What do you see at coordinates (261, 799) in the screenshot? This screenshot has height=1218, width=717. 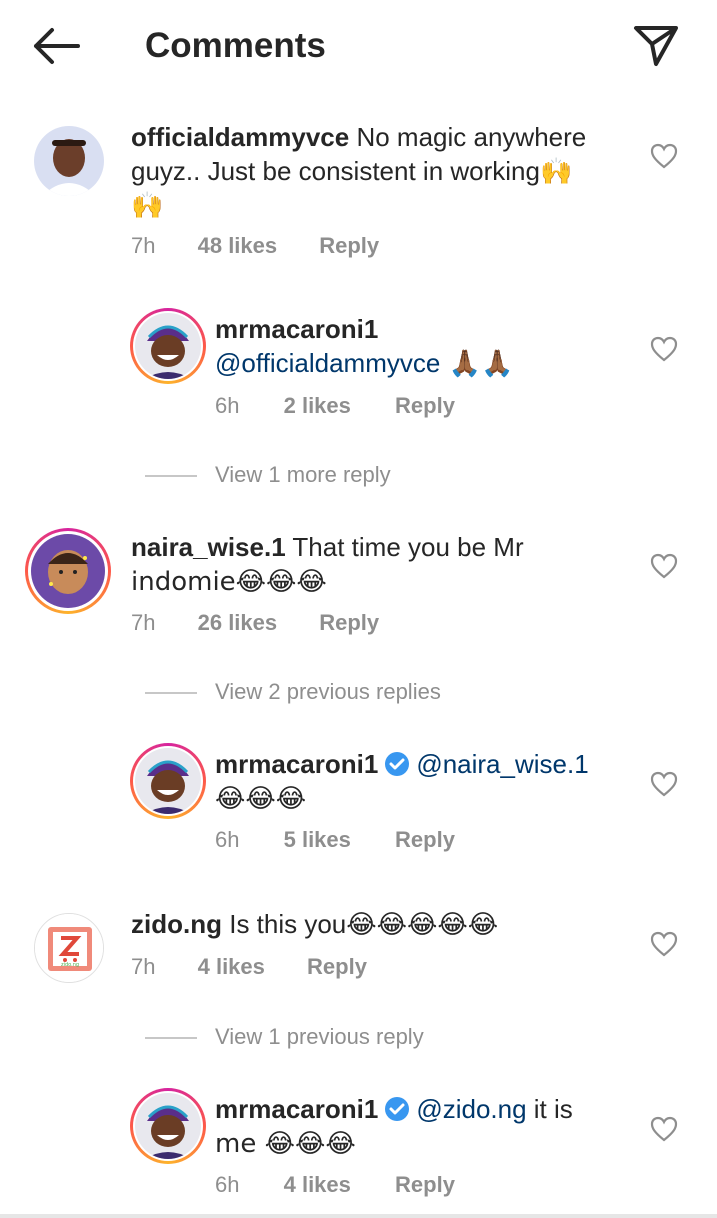 I see `comment-body: 😂😂😂` at bounding box center [261, 799].